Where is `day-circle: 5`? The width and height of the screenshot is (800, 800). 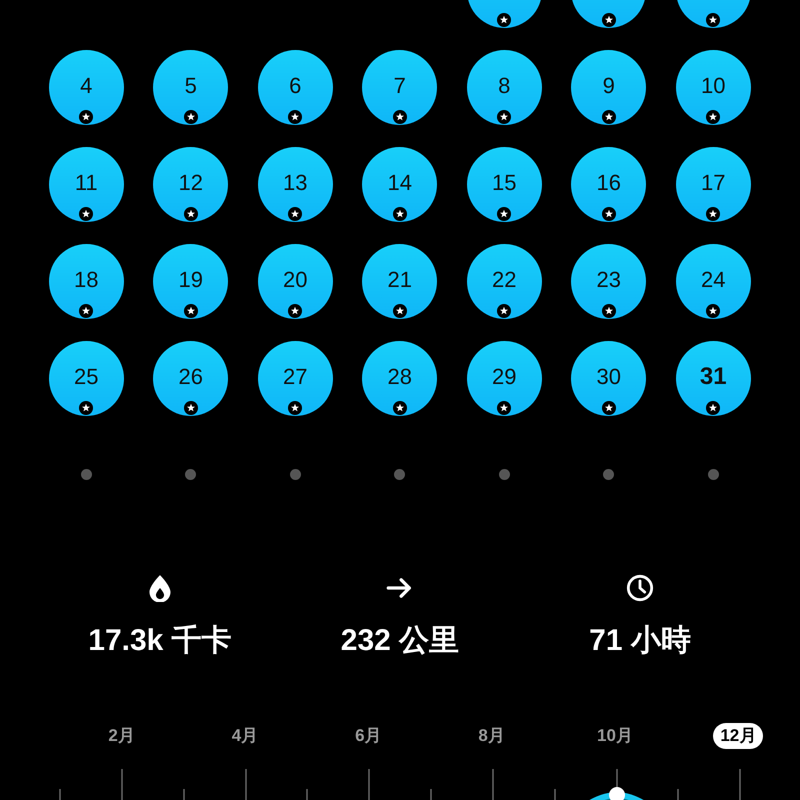 day-circle: 5 is located at coordinates (190, 87).